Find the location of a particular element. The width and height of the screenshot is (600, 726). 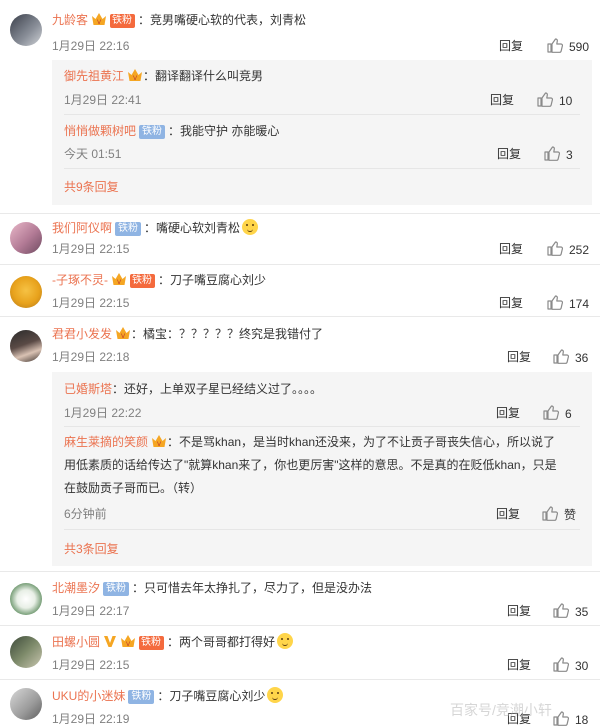

like-button: 35 is located at coordinates (570, 611).